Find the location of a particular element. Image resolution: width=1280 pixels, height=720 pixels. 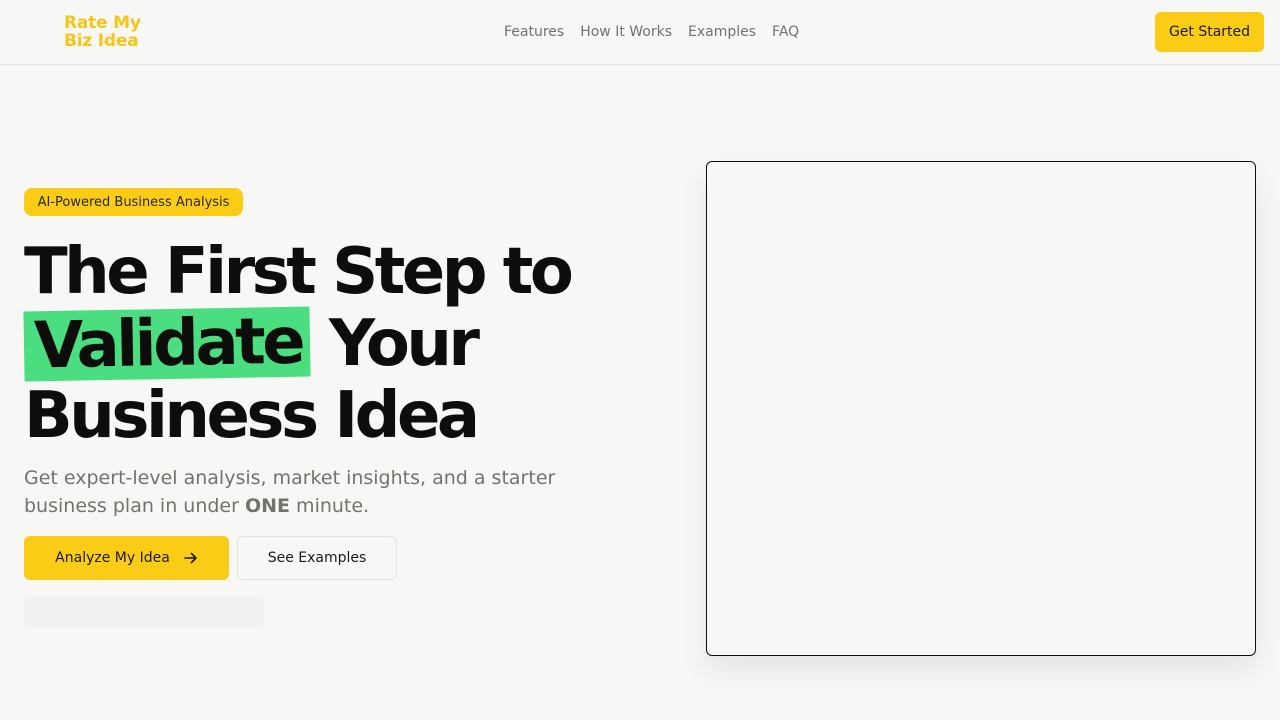

see-examples-button: See Examples is located at coordinates (317, 558).